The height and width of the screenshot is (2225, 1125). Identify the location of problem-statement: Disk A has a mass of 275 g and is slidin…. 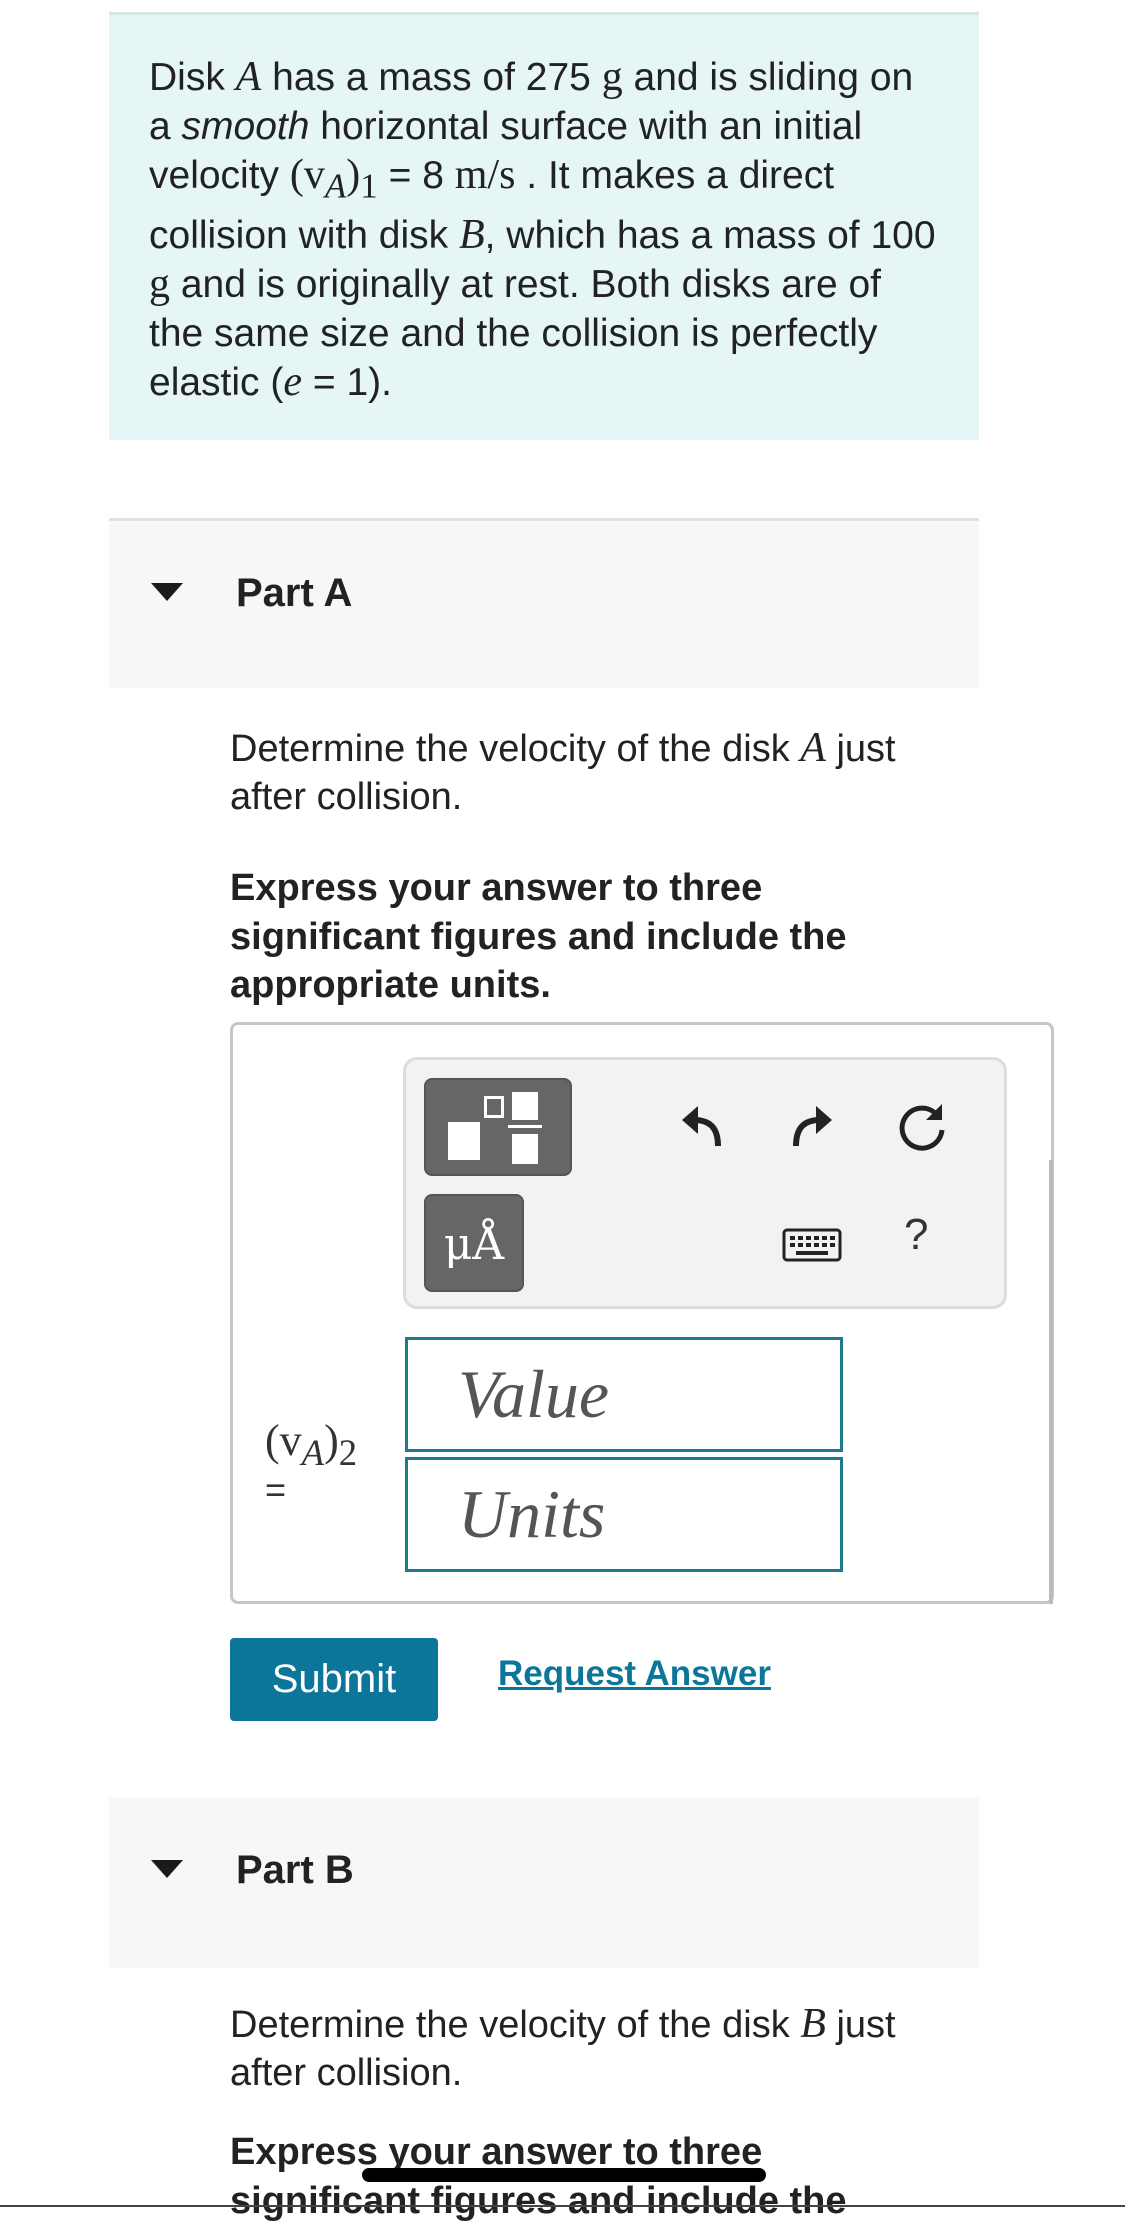
(544, 226).